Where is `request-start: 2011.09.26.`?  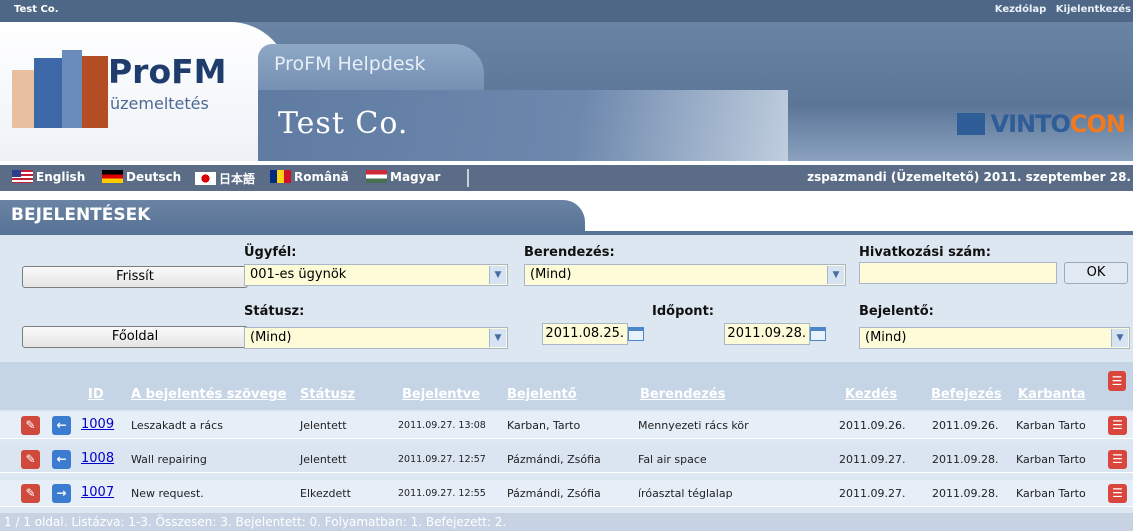
request-start: 2011.09.26. is located at coordinates (872, 425).